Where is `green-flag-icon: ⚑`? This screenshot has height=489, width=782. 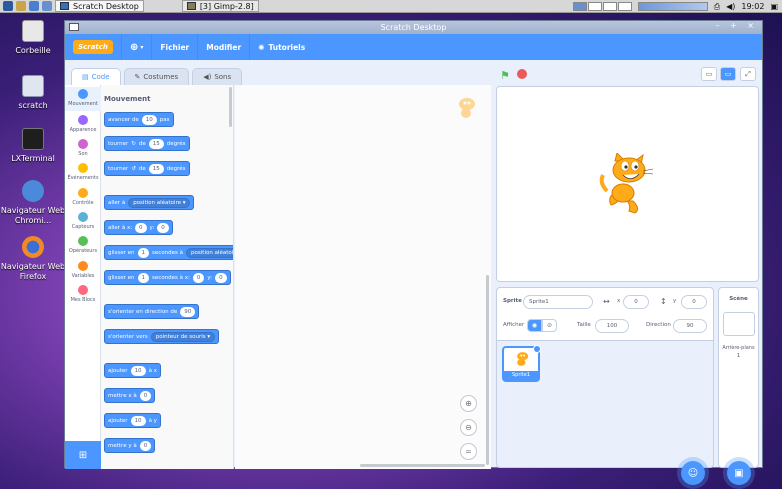
green-flag-icon: ⚑ is located at coordinates (505, 75).